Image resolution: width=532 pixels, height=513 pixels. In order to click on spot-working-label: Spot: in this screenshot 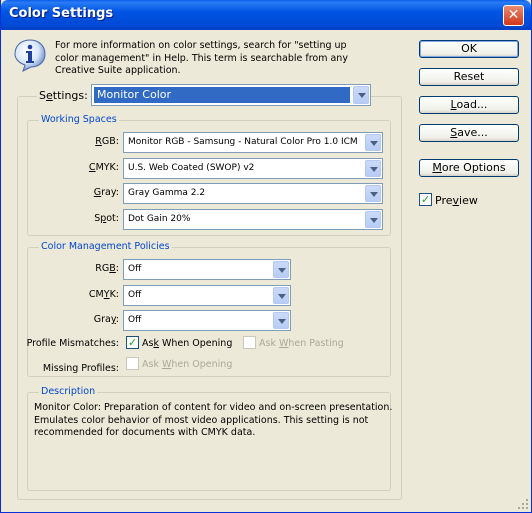, I will do `click(106, 218)`.